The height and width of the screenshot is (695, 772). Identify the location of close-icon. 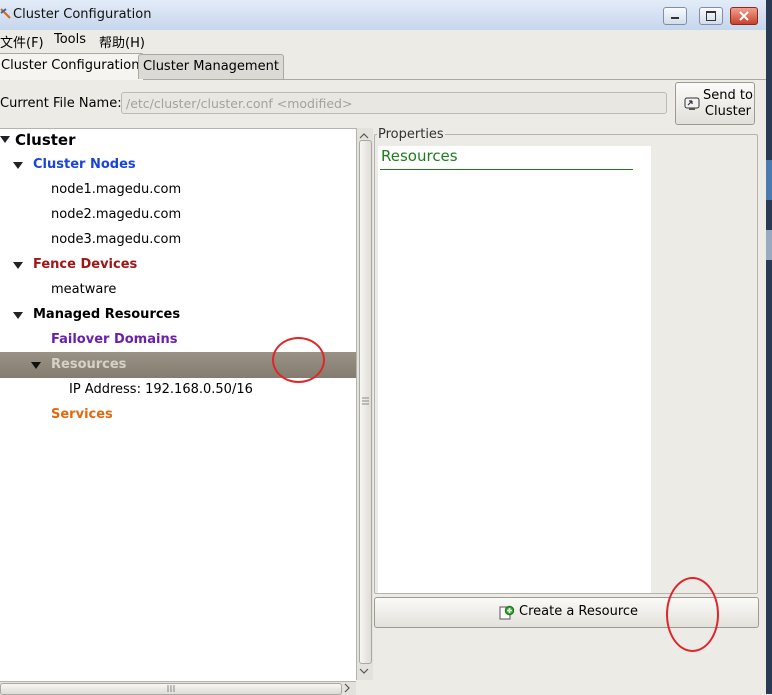
(744, 16).